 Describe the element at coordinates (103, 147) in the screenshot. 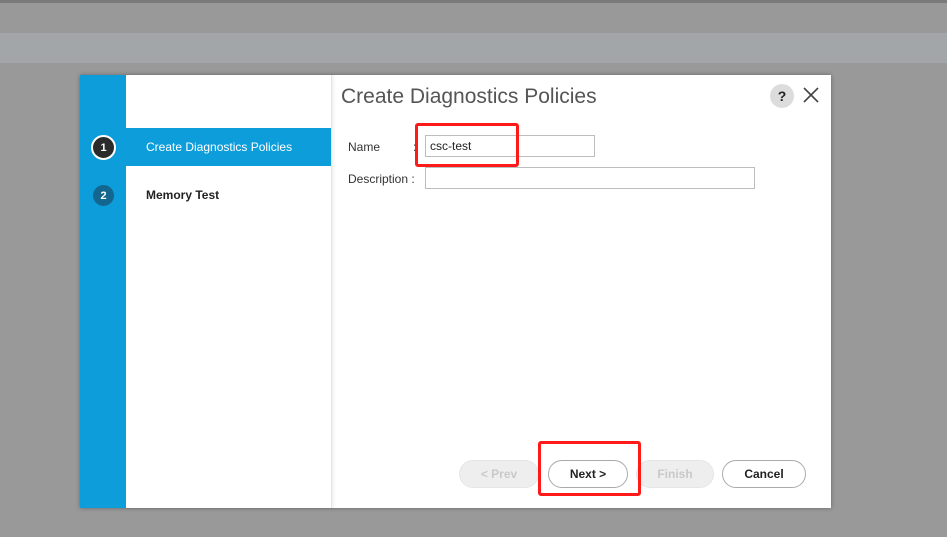

I see `step-number-badge-1: 1` at that location.